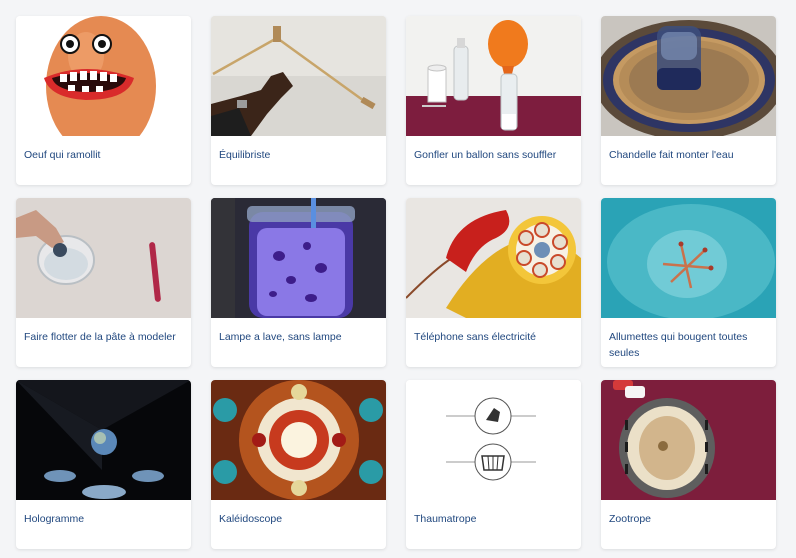 Image resolution: width=796 pixels, height=558 pixels. Describe the element at coordinates (103, 258) in the screenshot. I see `floating-clay-image` at that location.